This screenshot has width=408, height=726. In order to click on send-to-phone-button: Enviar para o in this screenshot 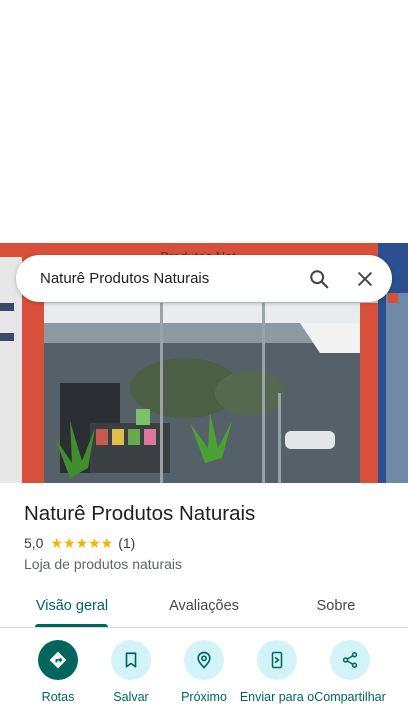, I will do `click(277, 672)`.